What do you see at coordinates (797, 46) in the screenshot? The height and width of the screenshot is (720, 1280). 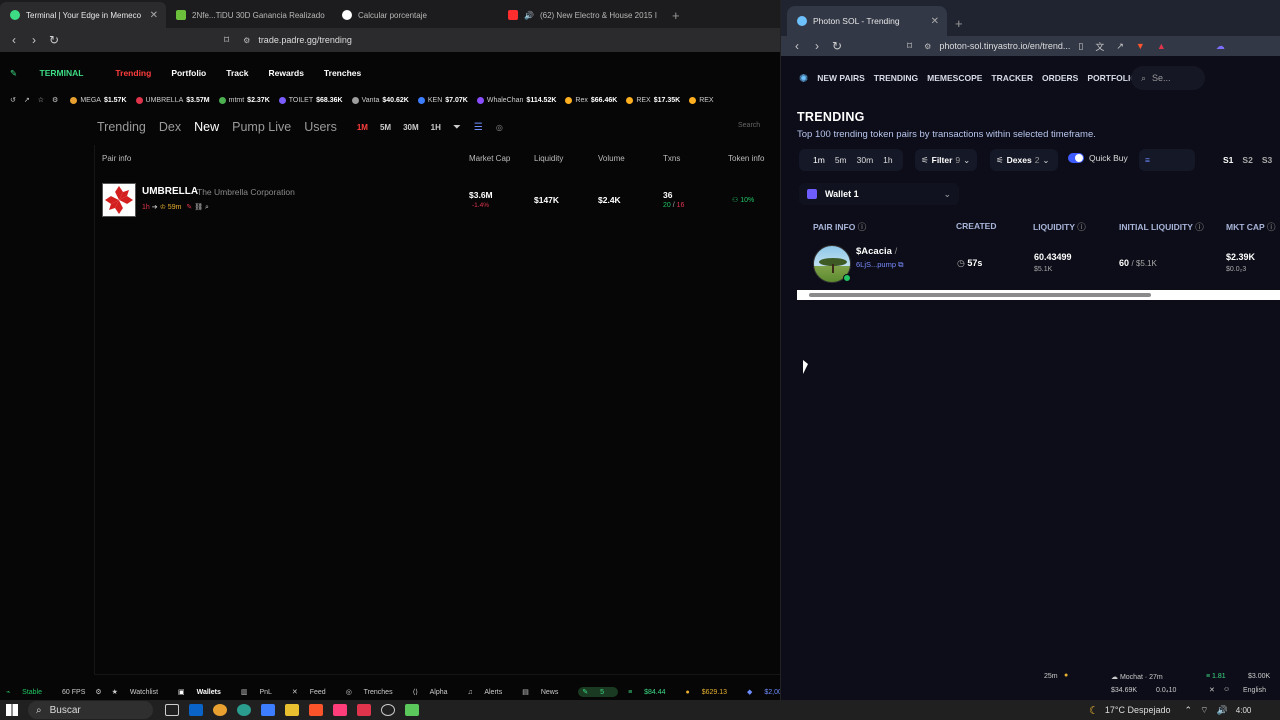 I see `back-icon: ‹` at bounding box center [797, 46].